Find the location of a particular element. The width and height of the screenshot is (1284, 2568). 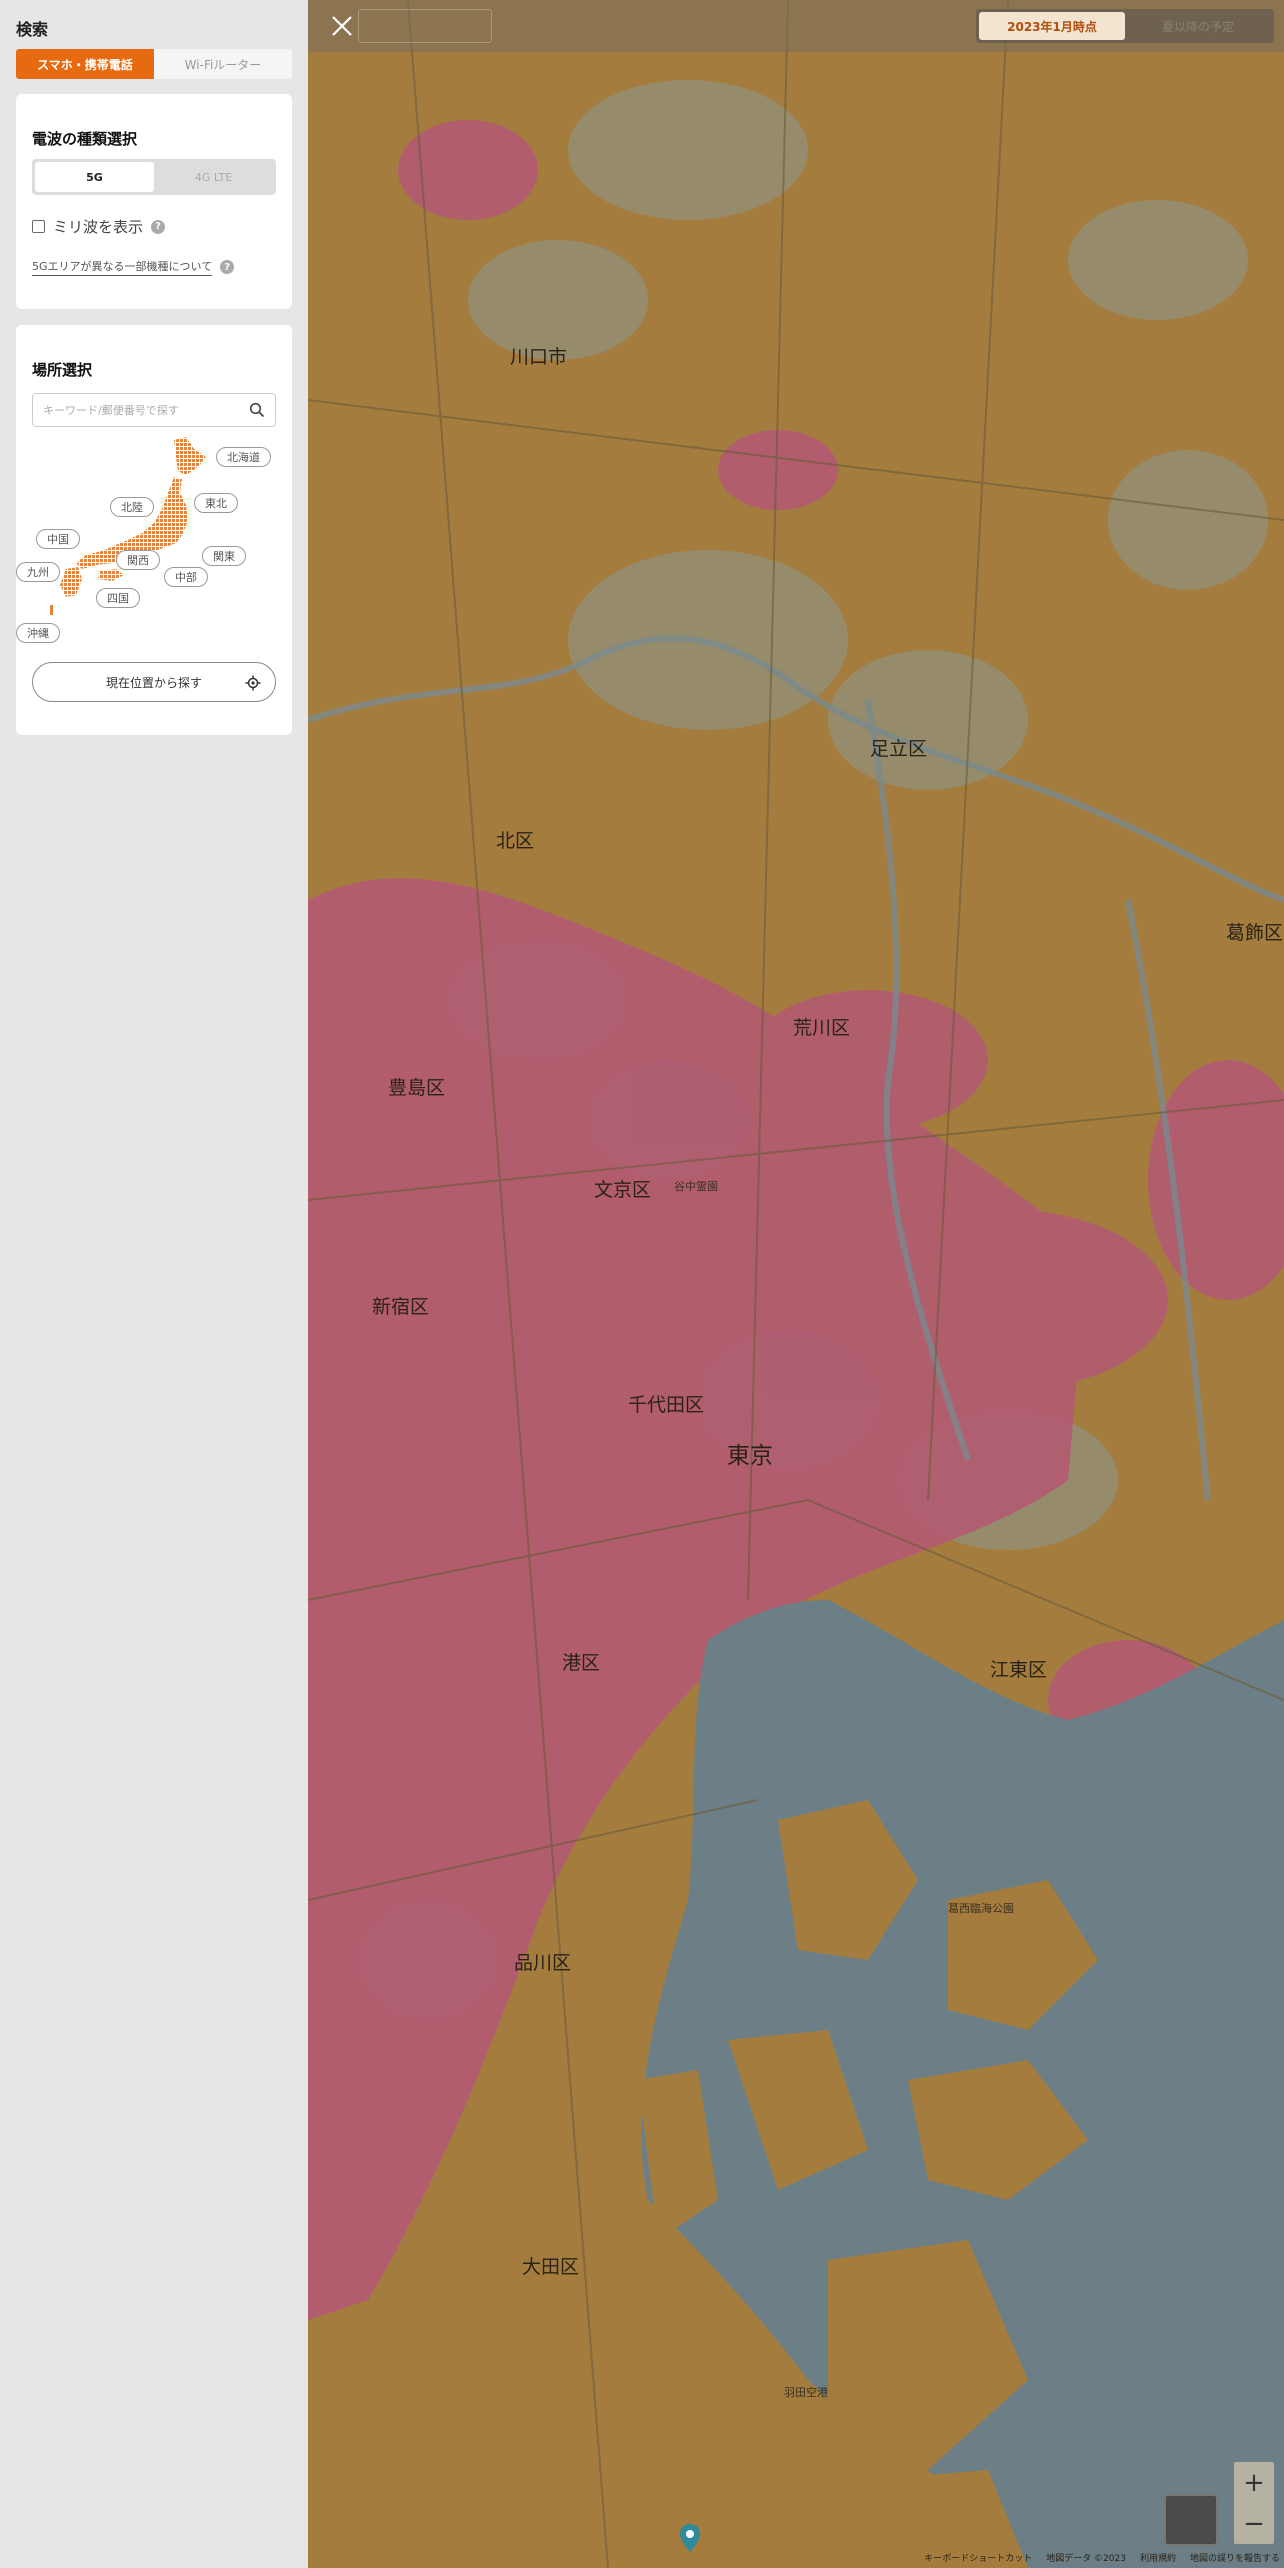

search-placeholder: キーワード/郵便番号で探す is located at coordinates (111, 410).